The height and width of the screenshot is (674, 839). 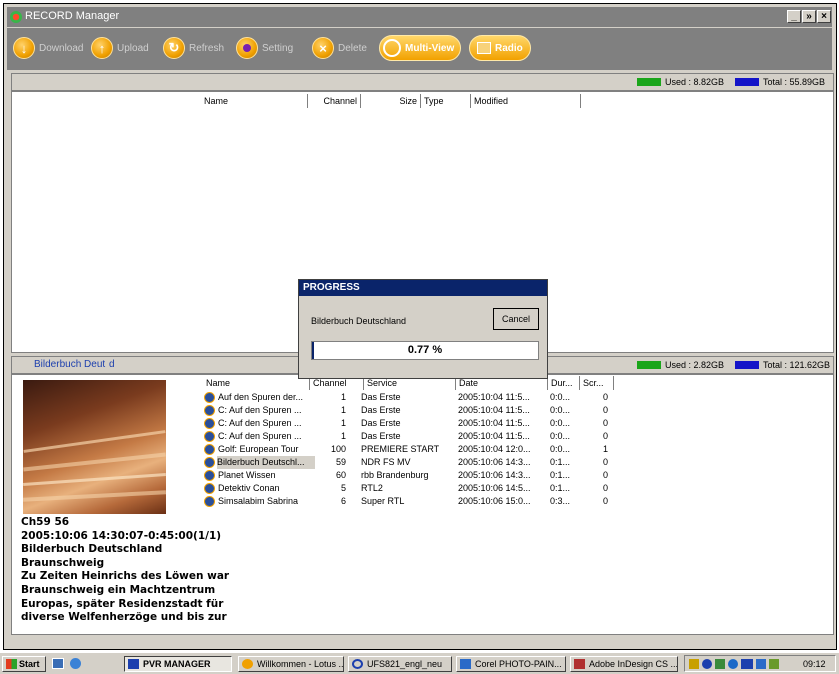 I want to click on progress-percent: 0.77 %, so click(x=425, y=350).